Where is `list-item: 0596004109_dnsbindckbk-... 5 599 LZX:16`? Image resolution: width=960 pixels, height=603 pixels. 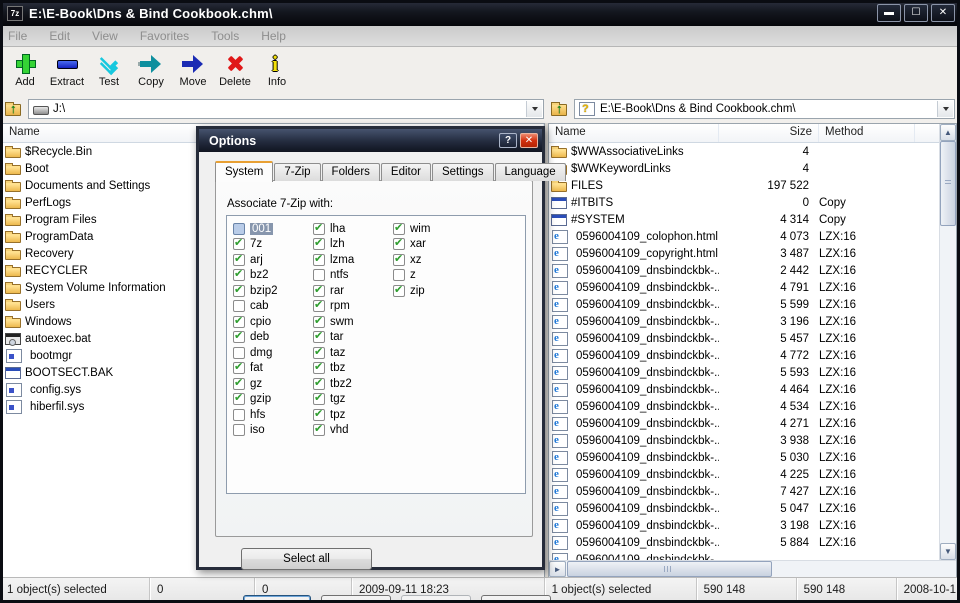
list-item: 0596004109_dnsbindckbk-... 5 599 LZX:16 is located at coordinates (744, 304).